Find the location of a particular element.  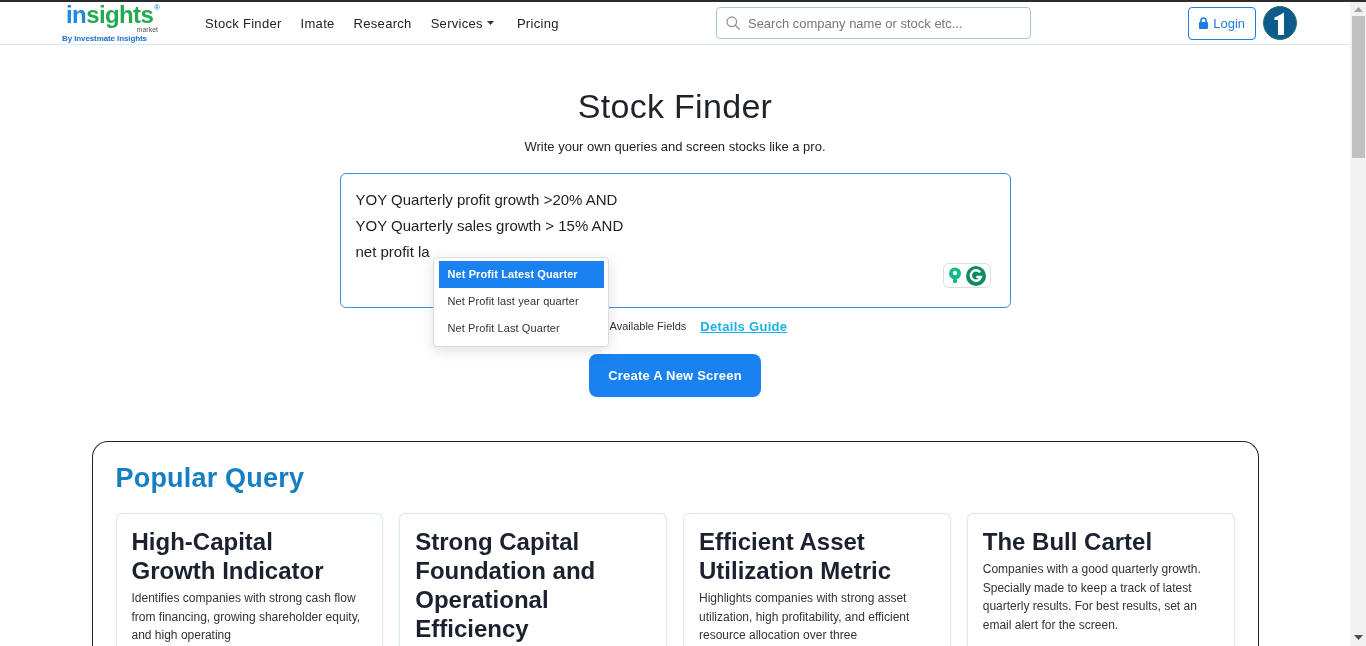

card-title: Efficient Asset Utilization Metric is located at coordinates (795, 556).